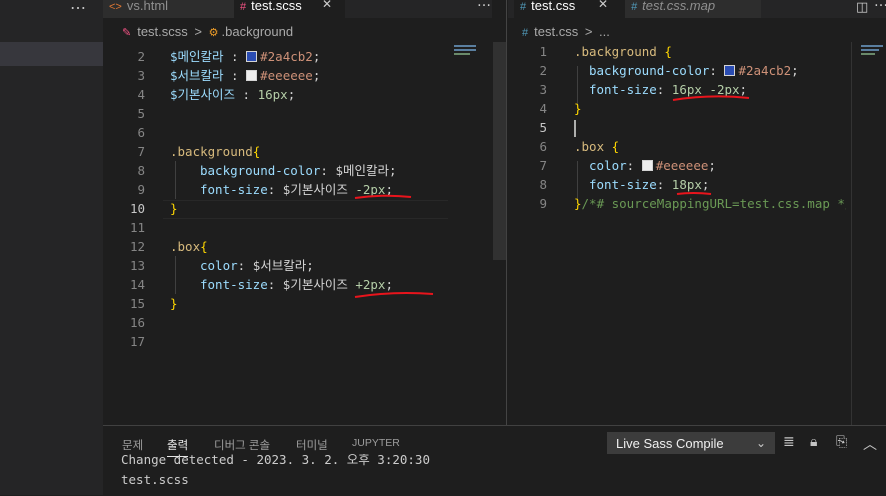  I want to click on code-line: $기본사이즈 : 16px;, so click(232, 94).